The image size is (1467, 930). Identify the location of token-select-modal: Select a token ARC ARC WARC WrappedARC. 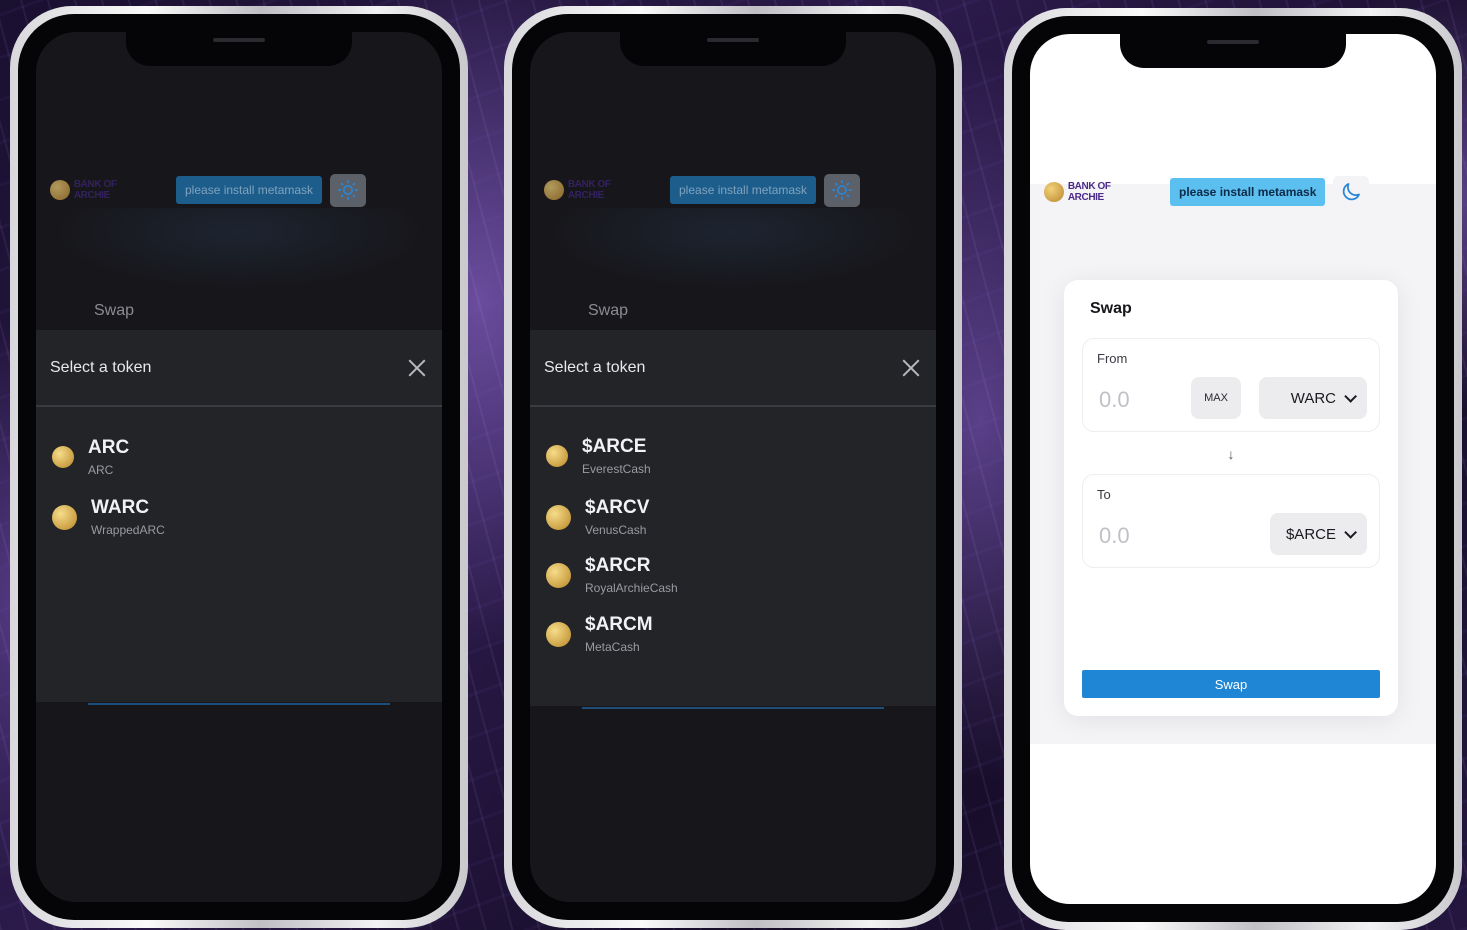
(239, 516).